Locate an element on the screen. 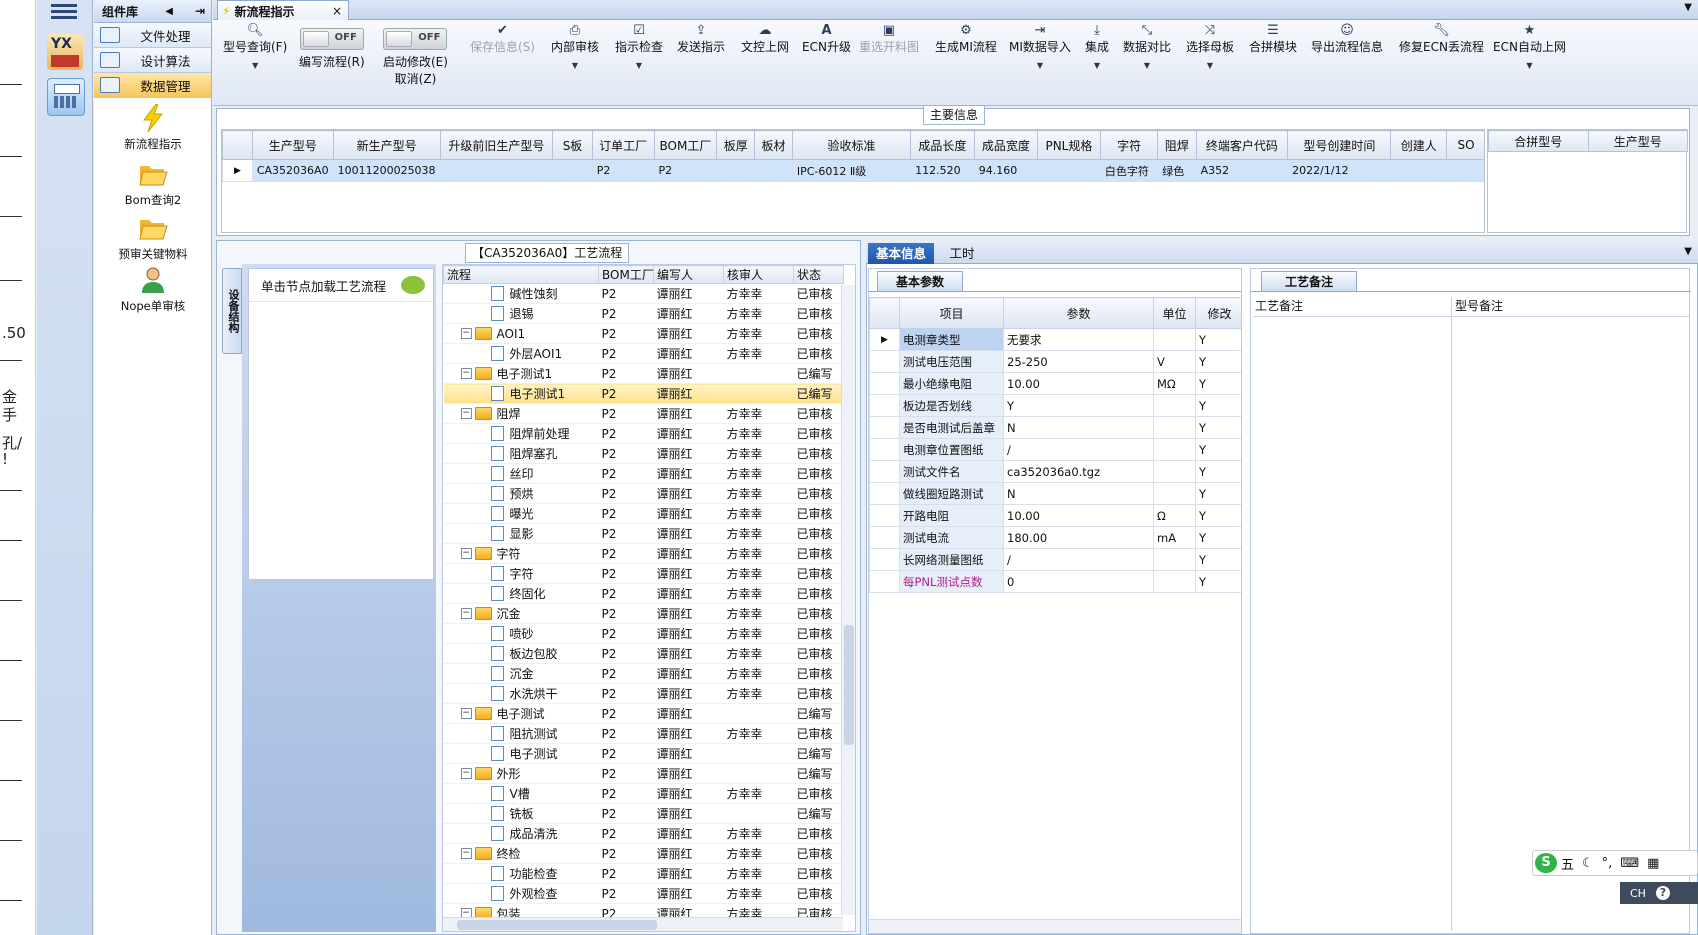 The height and width of the screenshot is (935, 1698). param-row: 测试电压范围 25-250 V Y is located at coordinates (1055, 361).